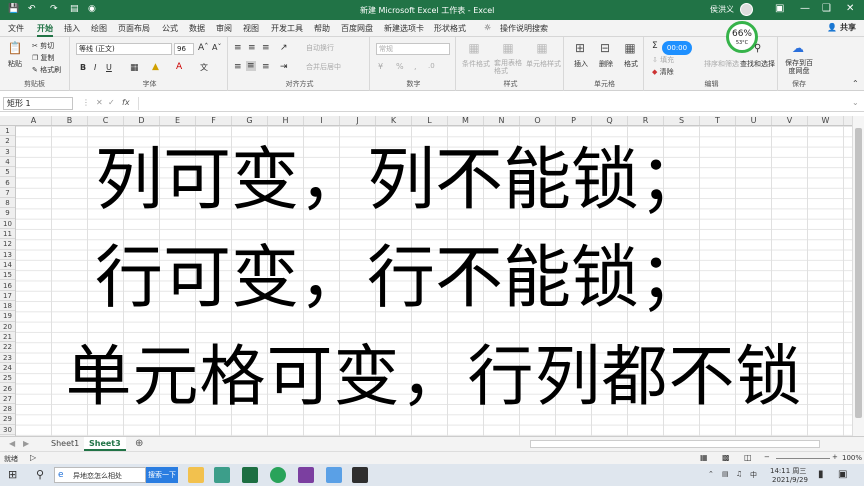 The image size is (864, 486). Describe the element at coordinates (105, 444) in the screenshot. I see `sheet-tab-sheet3: Sheet3` at that location.